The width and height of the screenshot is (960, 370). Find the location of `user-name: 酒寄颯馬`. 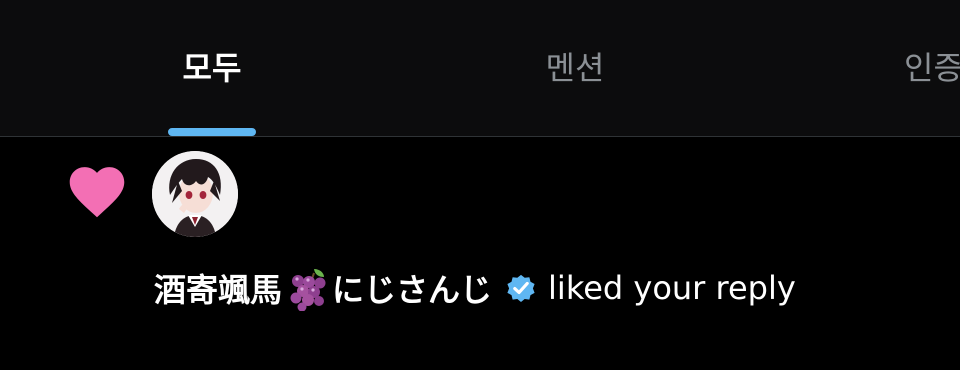

user-name: 酒寄颯馬 is located at coordinates (218, 288).